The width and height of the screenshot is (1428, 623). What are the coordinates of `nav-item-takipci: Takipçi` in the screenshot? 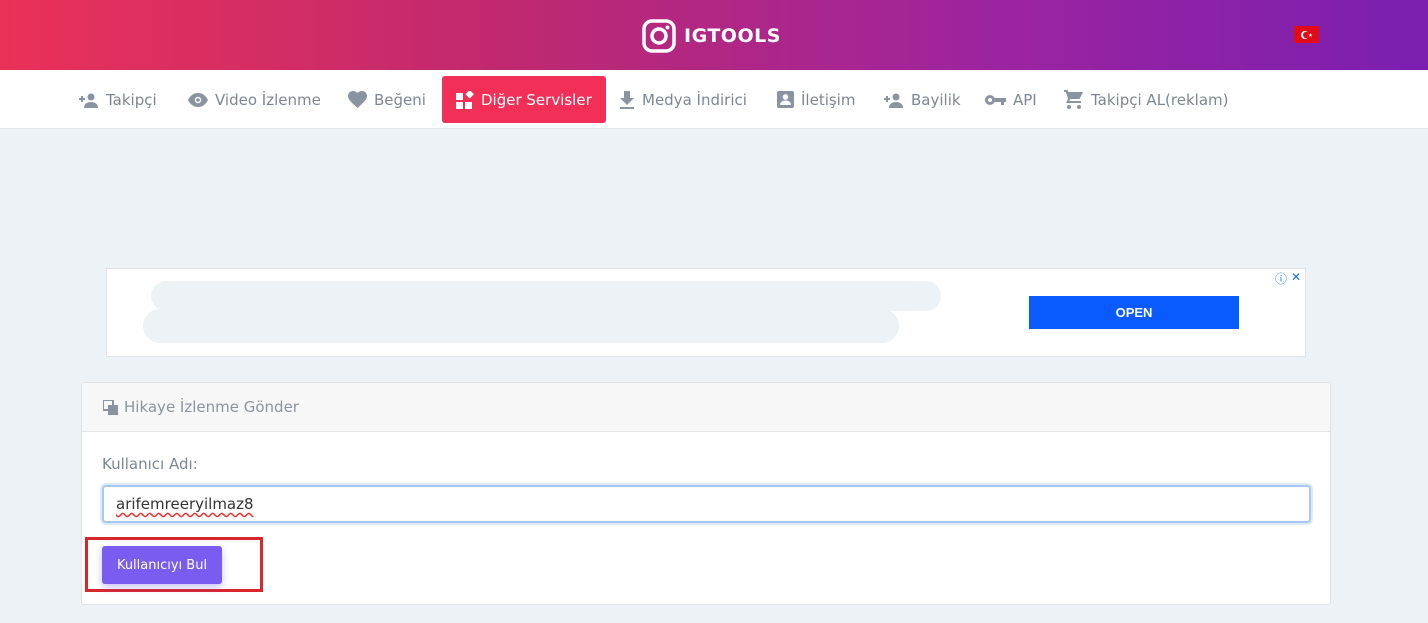 It's located at (118, 99).